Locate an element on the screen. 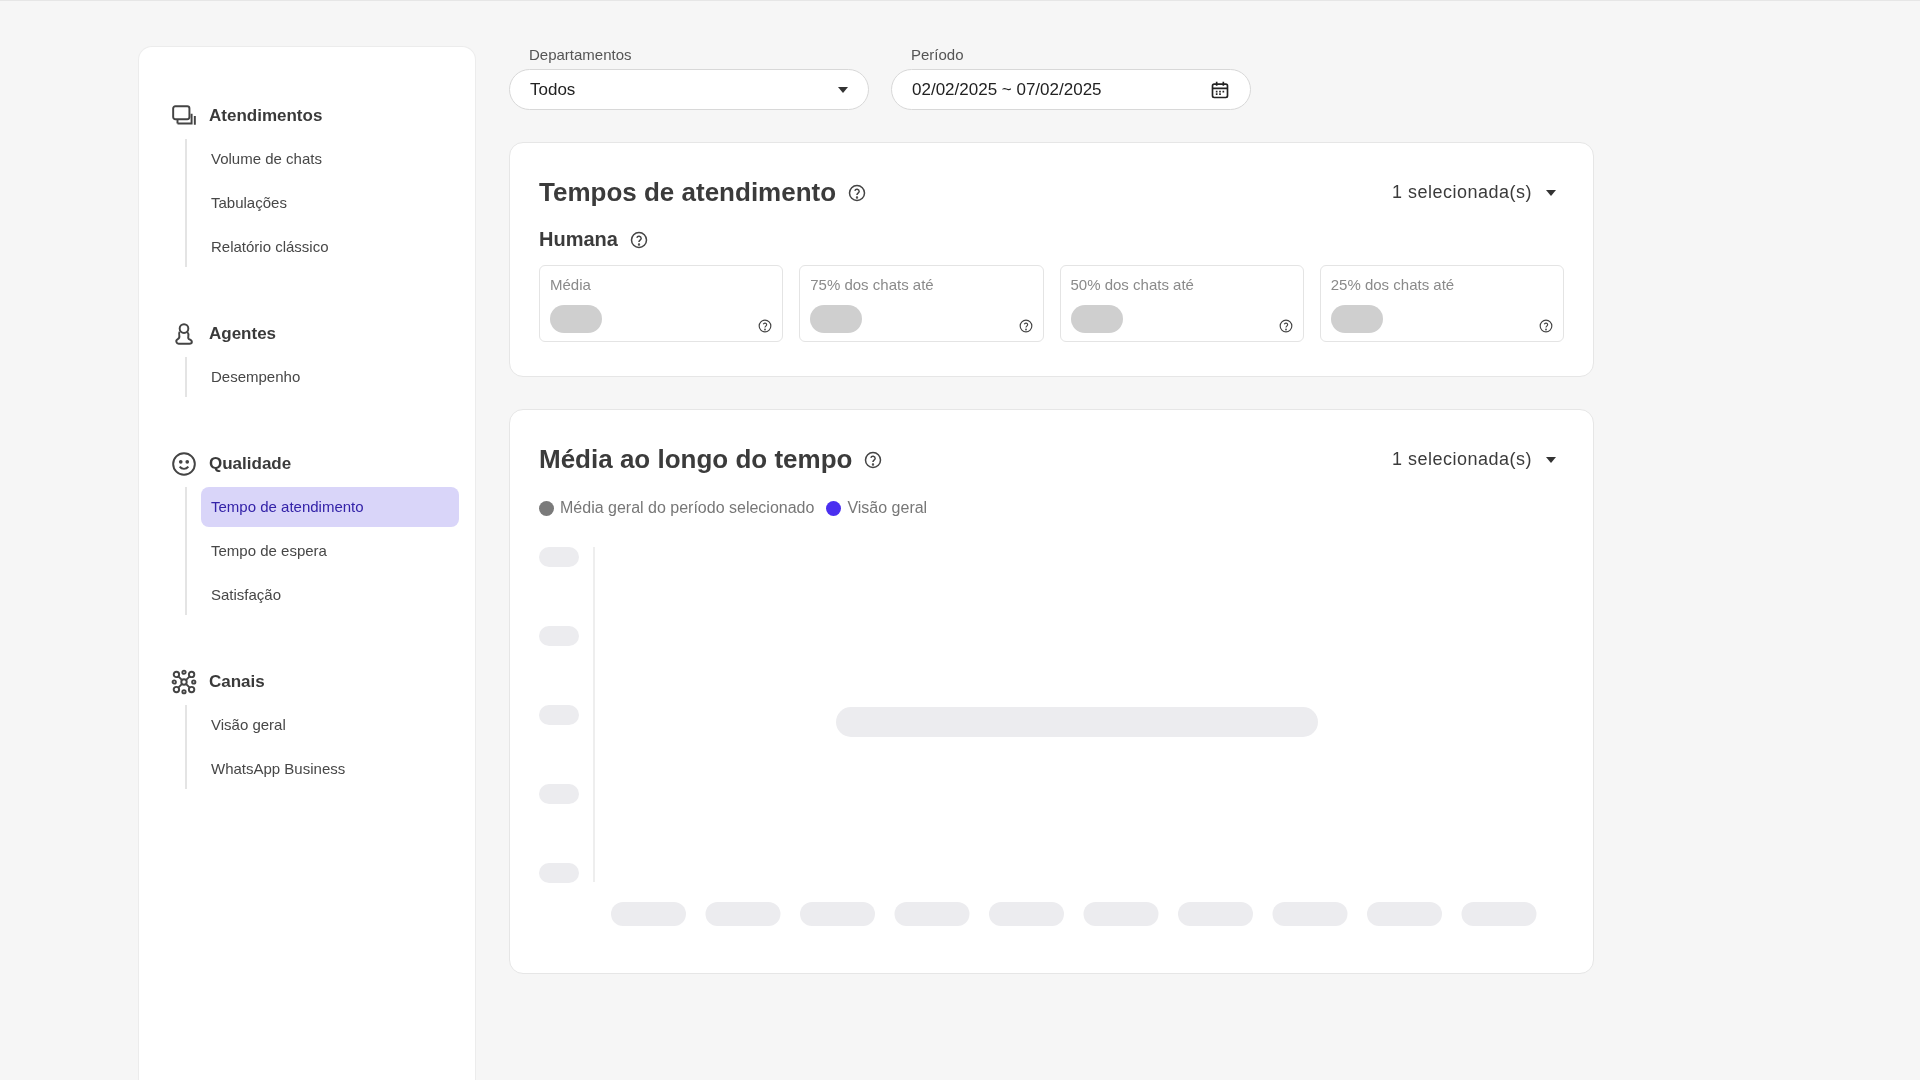 This screenshot has width=1920, height=1080. sidebar-item: Satisfação is located at coordinates (330, 595).